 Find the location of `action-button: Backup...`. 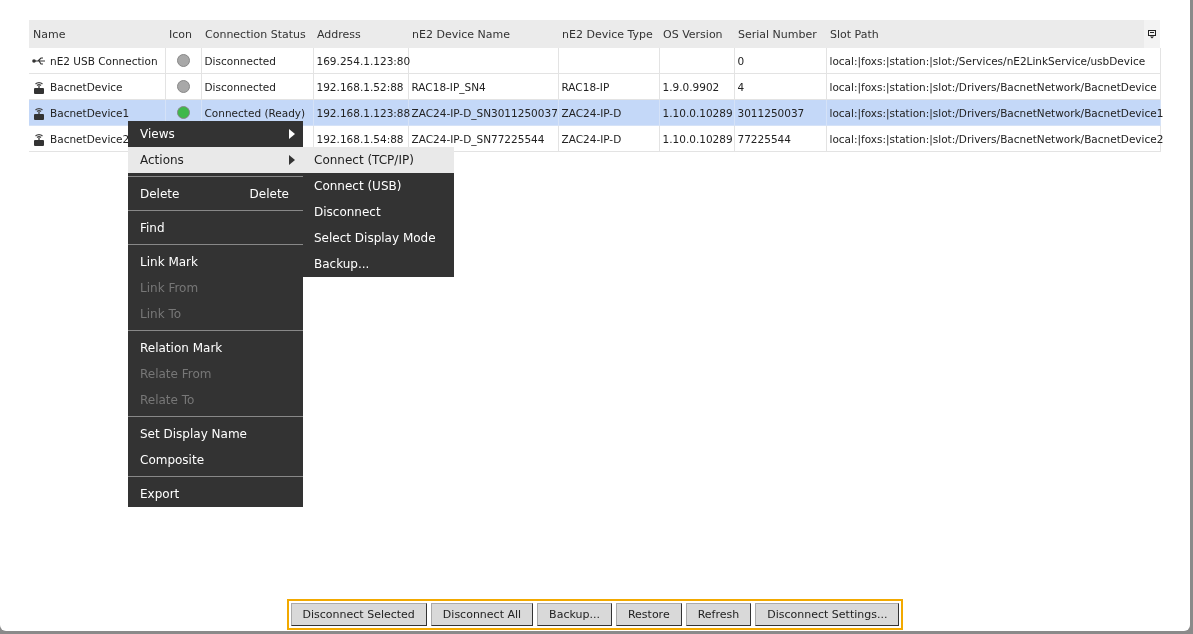

action-button: Backup... is located at coordinates (574, 614).